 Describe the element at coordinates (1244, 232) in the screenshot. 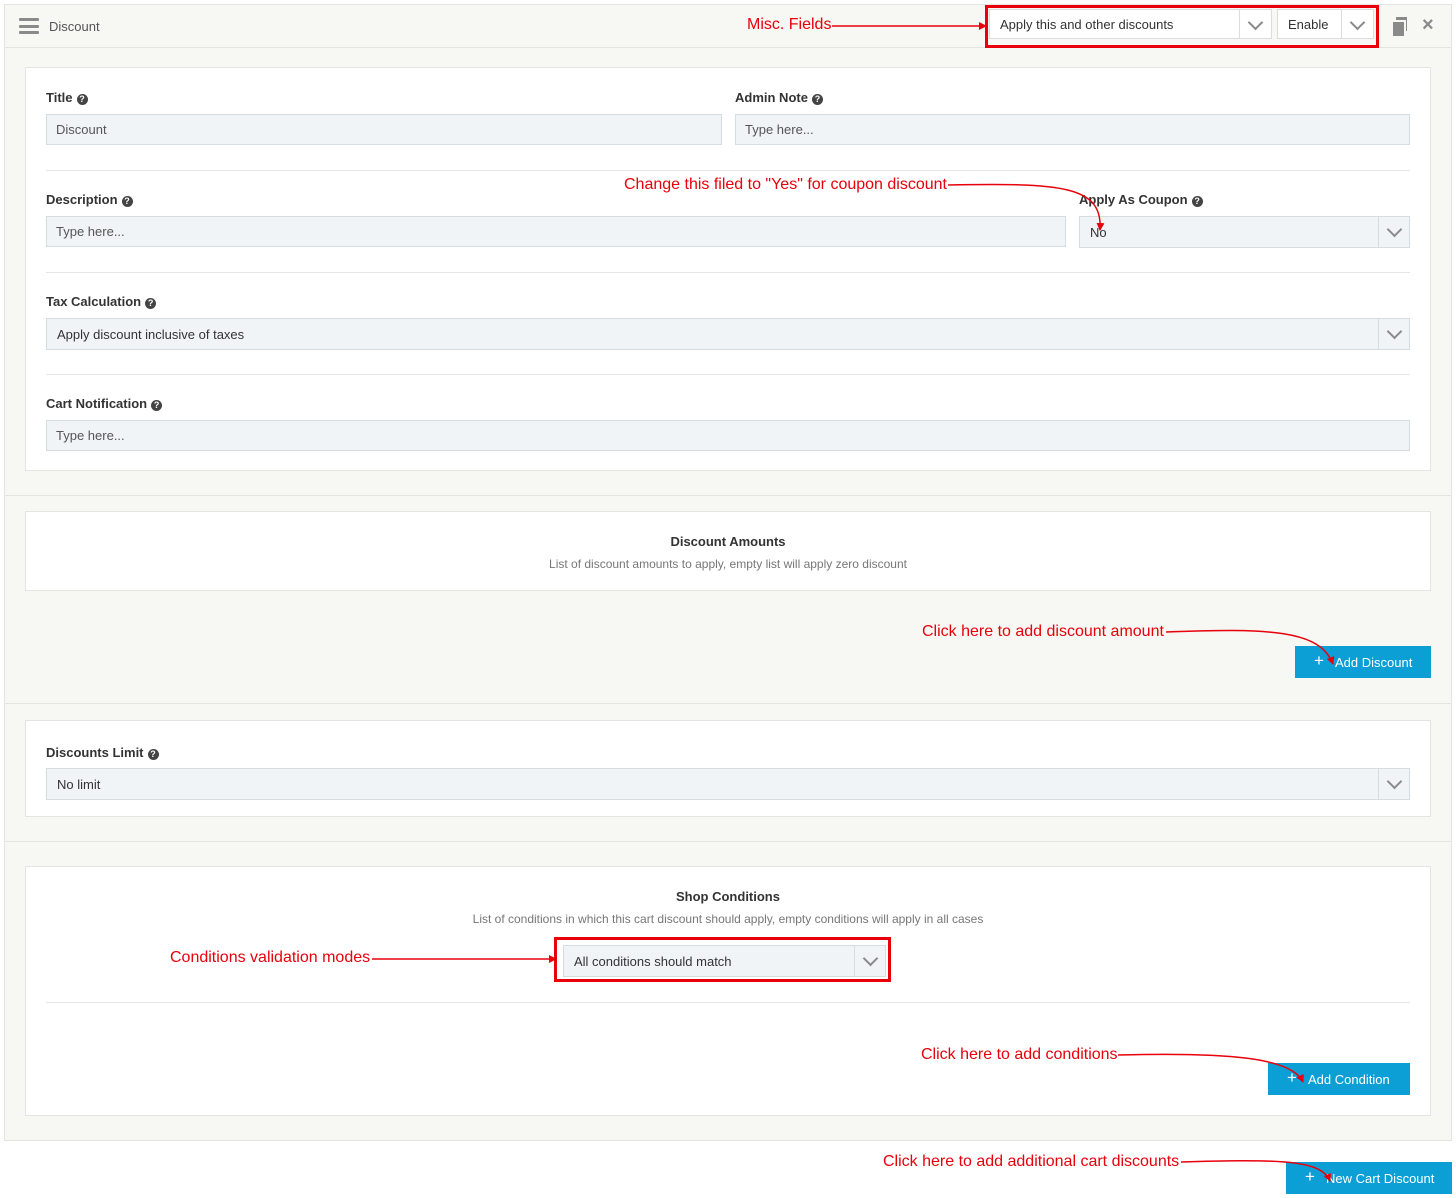

I see `coupon-select: No` at that location.